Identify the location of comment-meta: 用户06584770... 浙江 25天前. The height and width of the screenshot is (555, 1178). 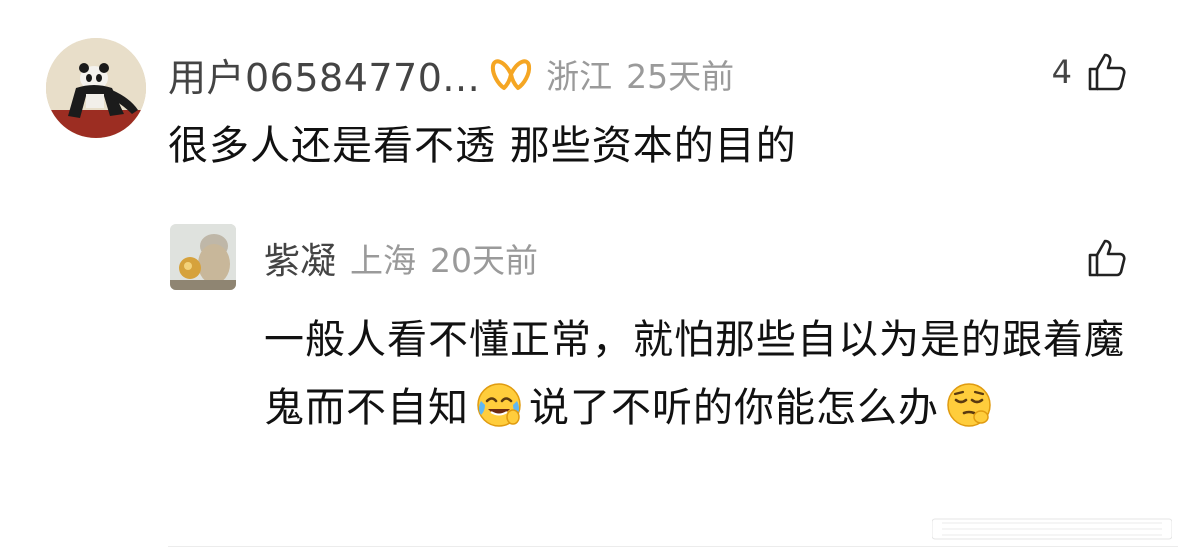
(451, 74).